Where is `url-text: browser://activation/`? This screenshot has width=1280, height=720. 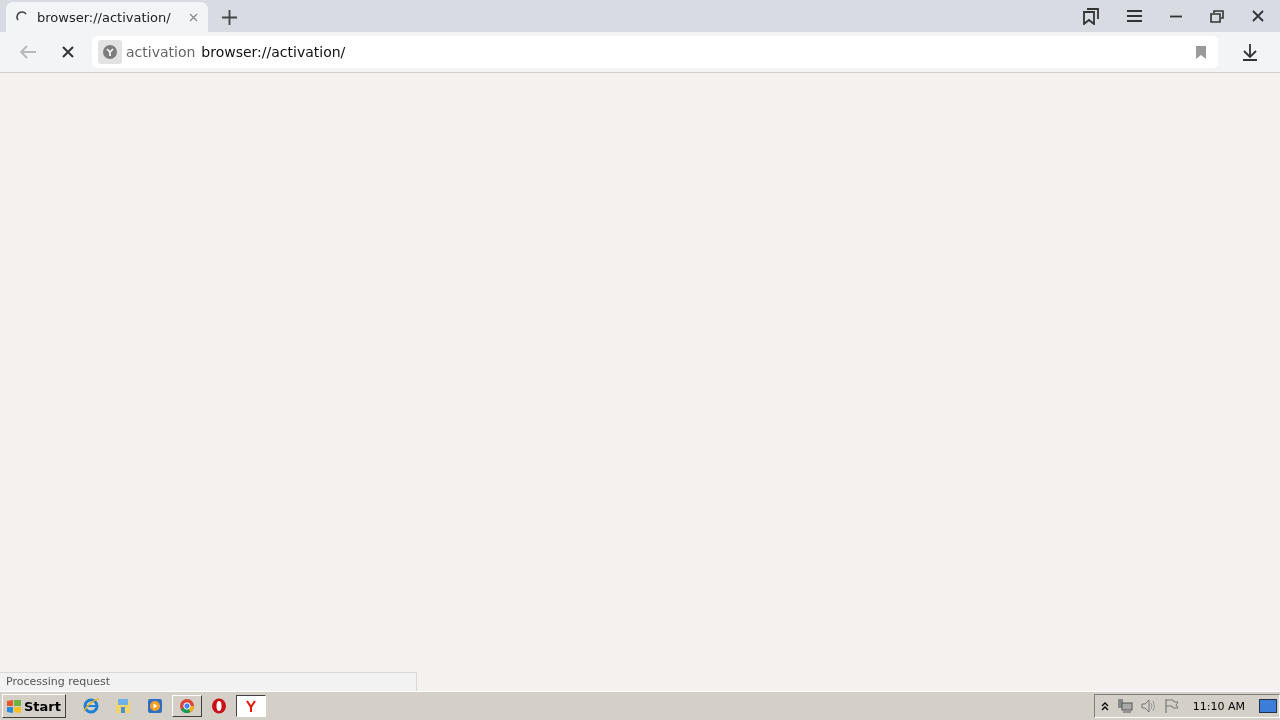 url-text: browser://activation/ is located at coordinates (273, 52).